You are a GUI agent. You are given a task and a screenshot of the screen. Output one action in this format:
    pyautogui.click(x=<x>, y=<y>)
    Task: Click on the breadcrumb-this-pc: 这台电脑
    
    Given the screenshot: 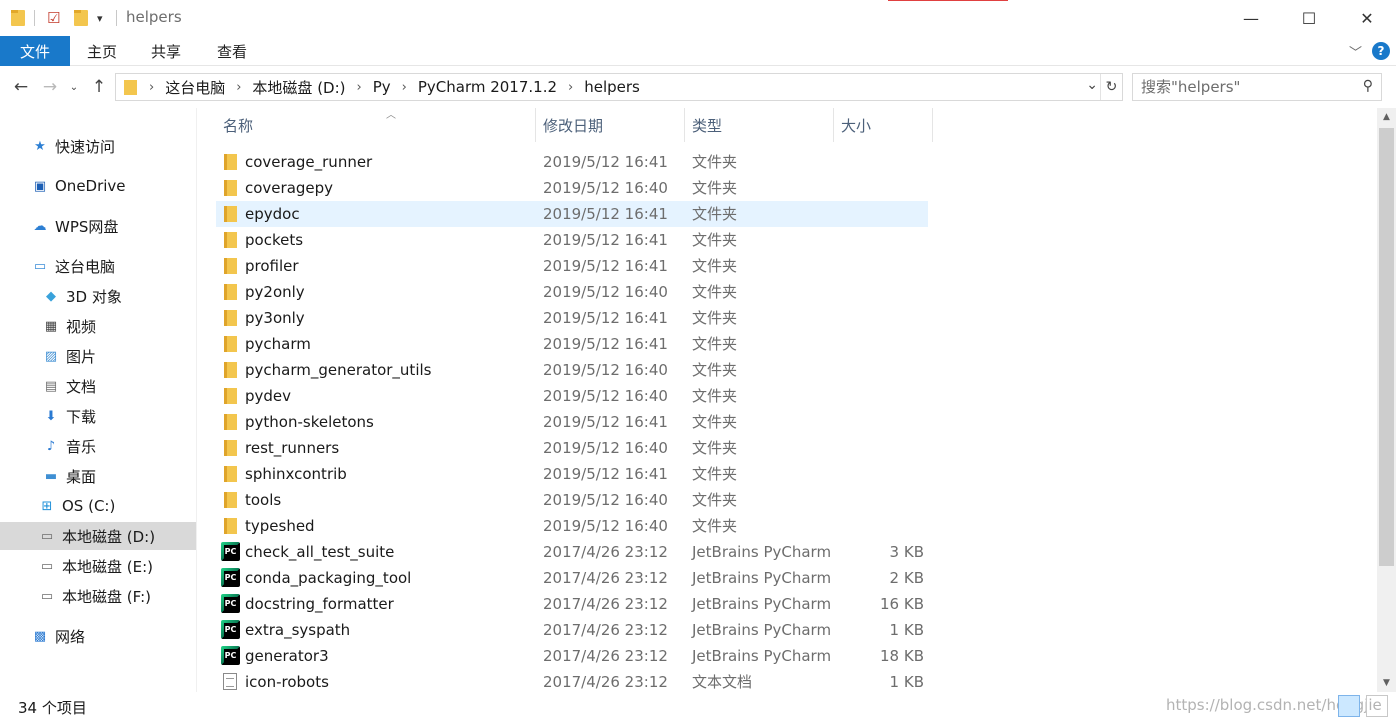 What is the action you would take?
    pyautogui.click(x=195, y=87)
    